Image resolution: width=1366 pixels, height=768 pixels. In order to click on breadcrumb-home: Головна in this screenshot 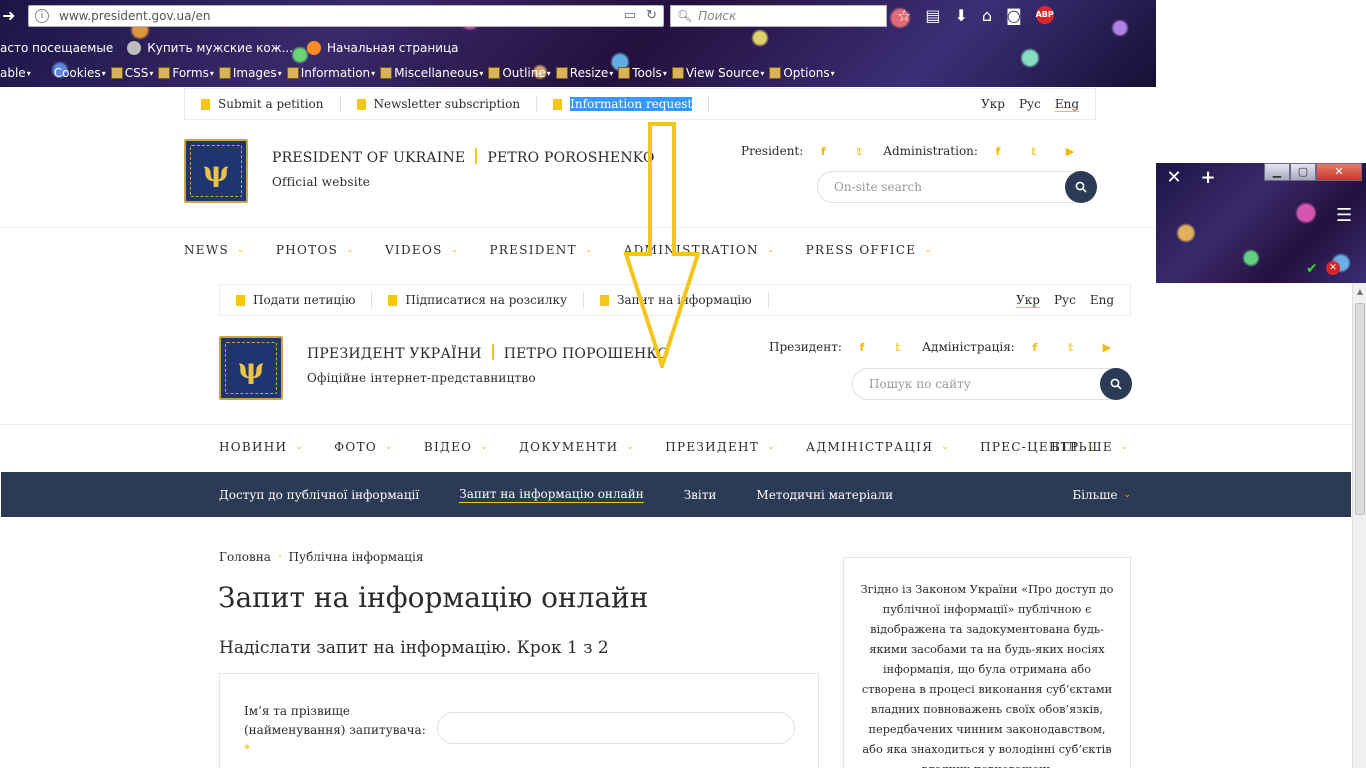, I will do `click(245, 557)`.